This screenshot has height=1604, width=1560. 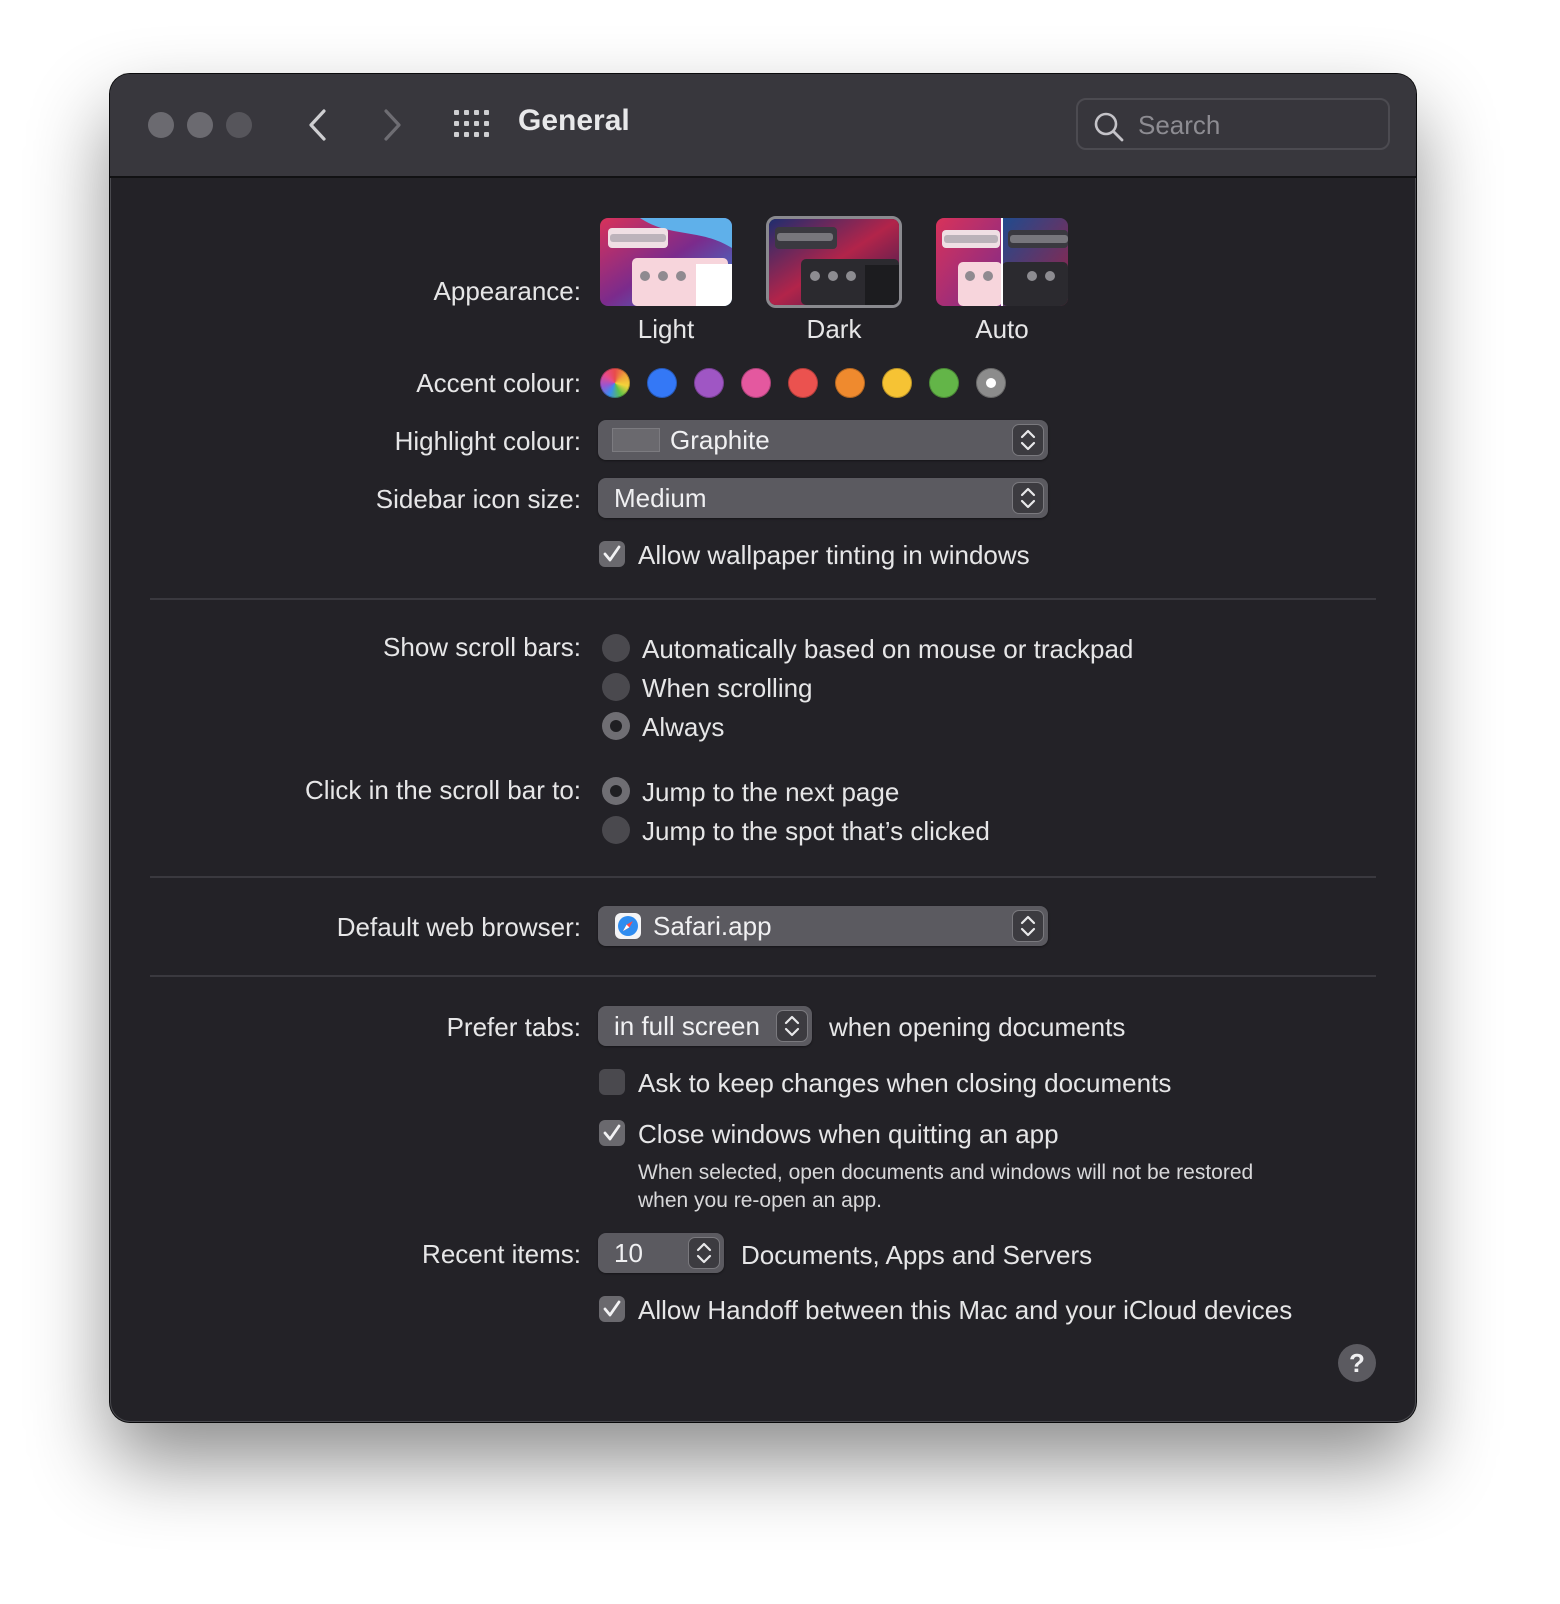 What do you see at coordinates (977, 1027) in the screenshot?
I see `prefer-tabs-suffix: when opening documents` at bounding box center [977, 1027].